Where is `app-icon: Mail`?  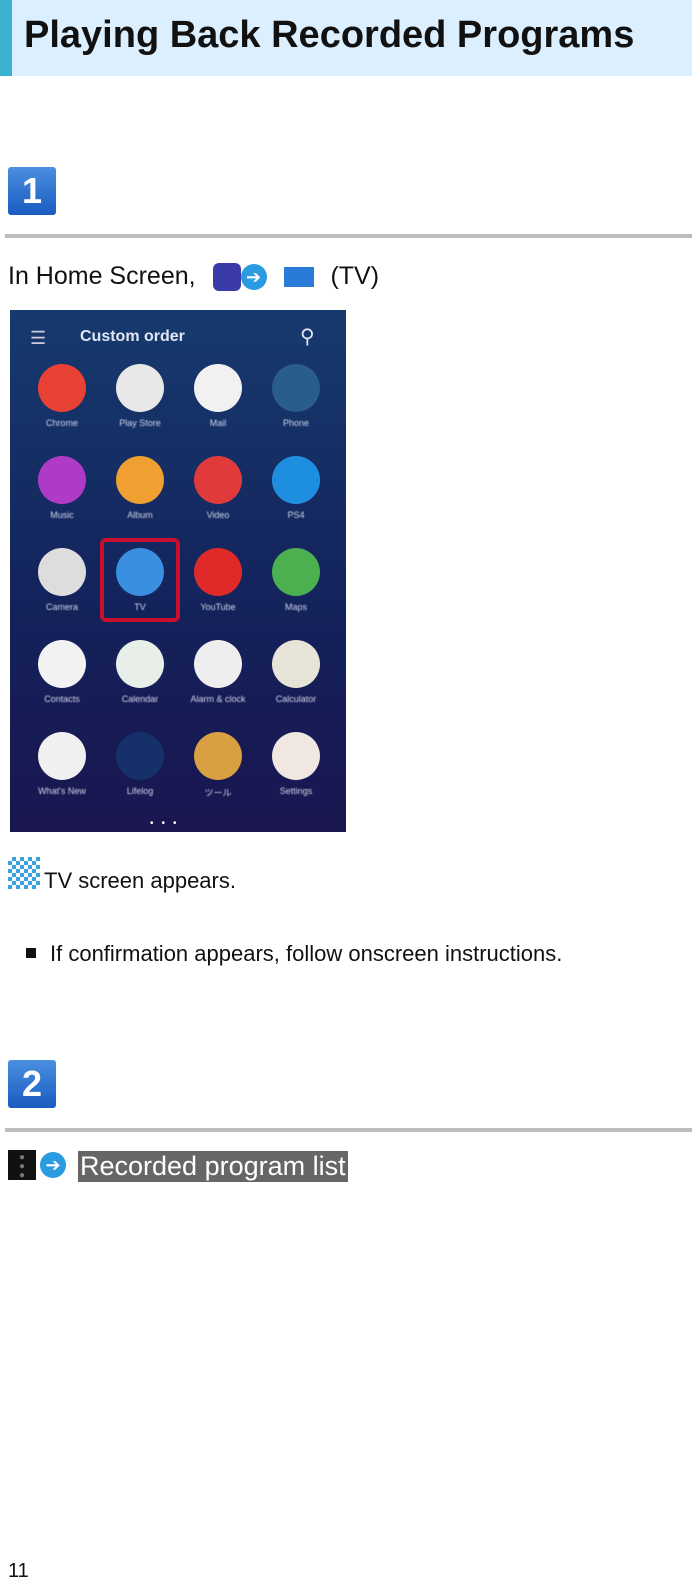
app-icon: Mail is located at coordinates (218, 405).